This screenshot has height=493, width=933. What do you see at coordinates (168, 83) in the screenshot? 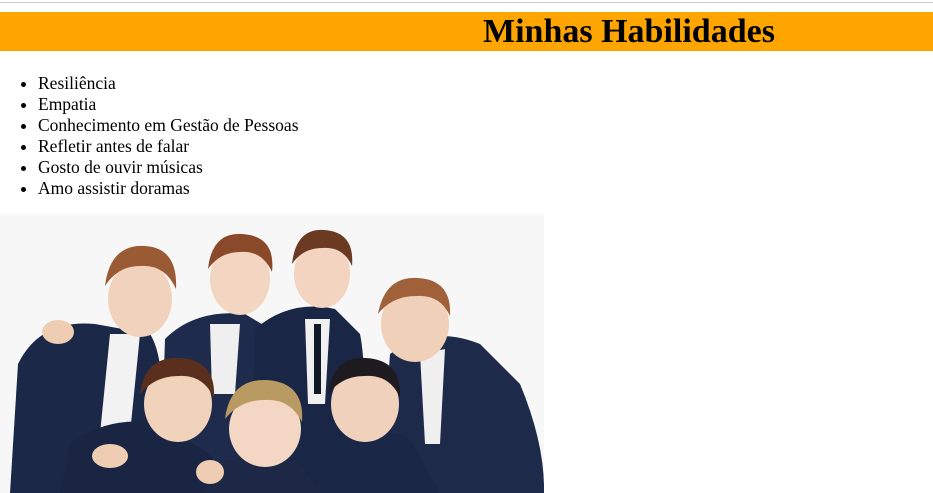
I see `skill-item: Resiliência` at bounding box center [168, 83].